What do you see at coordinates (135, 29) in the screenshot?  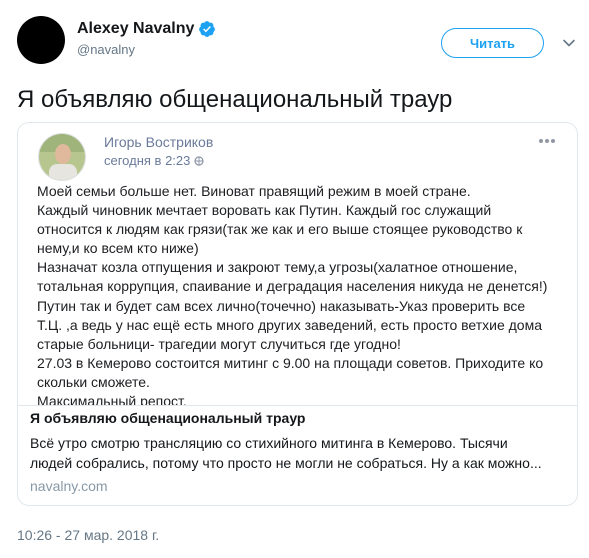 I see `author-display-name: Alexey Navalny` at bounding box center [135, 29].